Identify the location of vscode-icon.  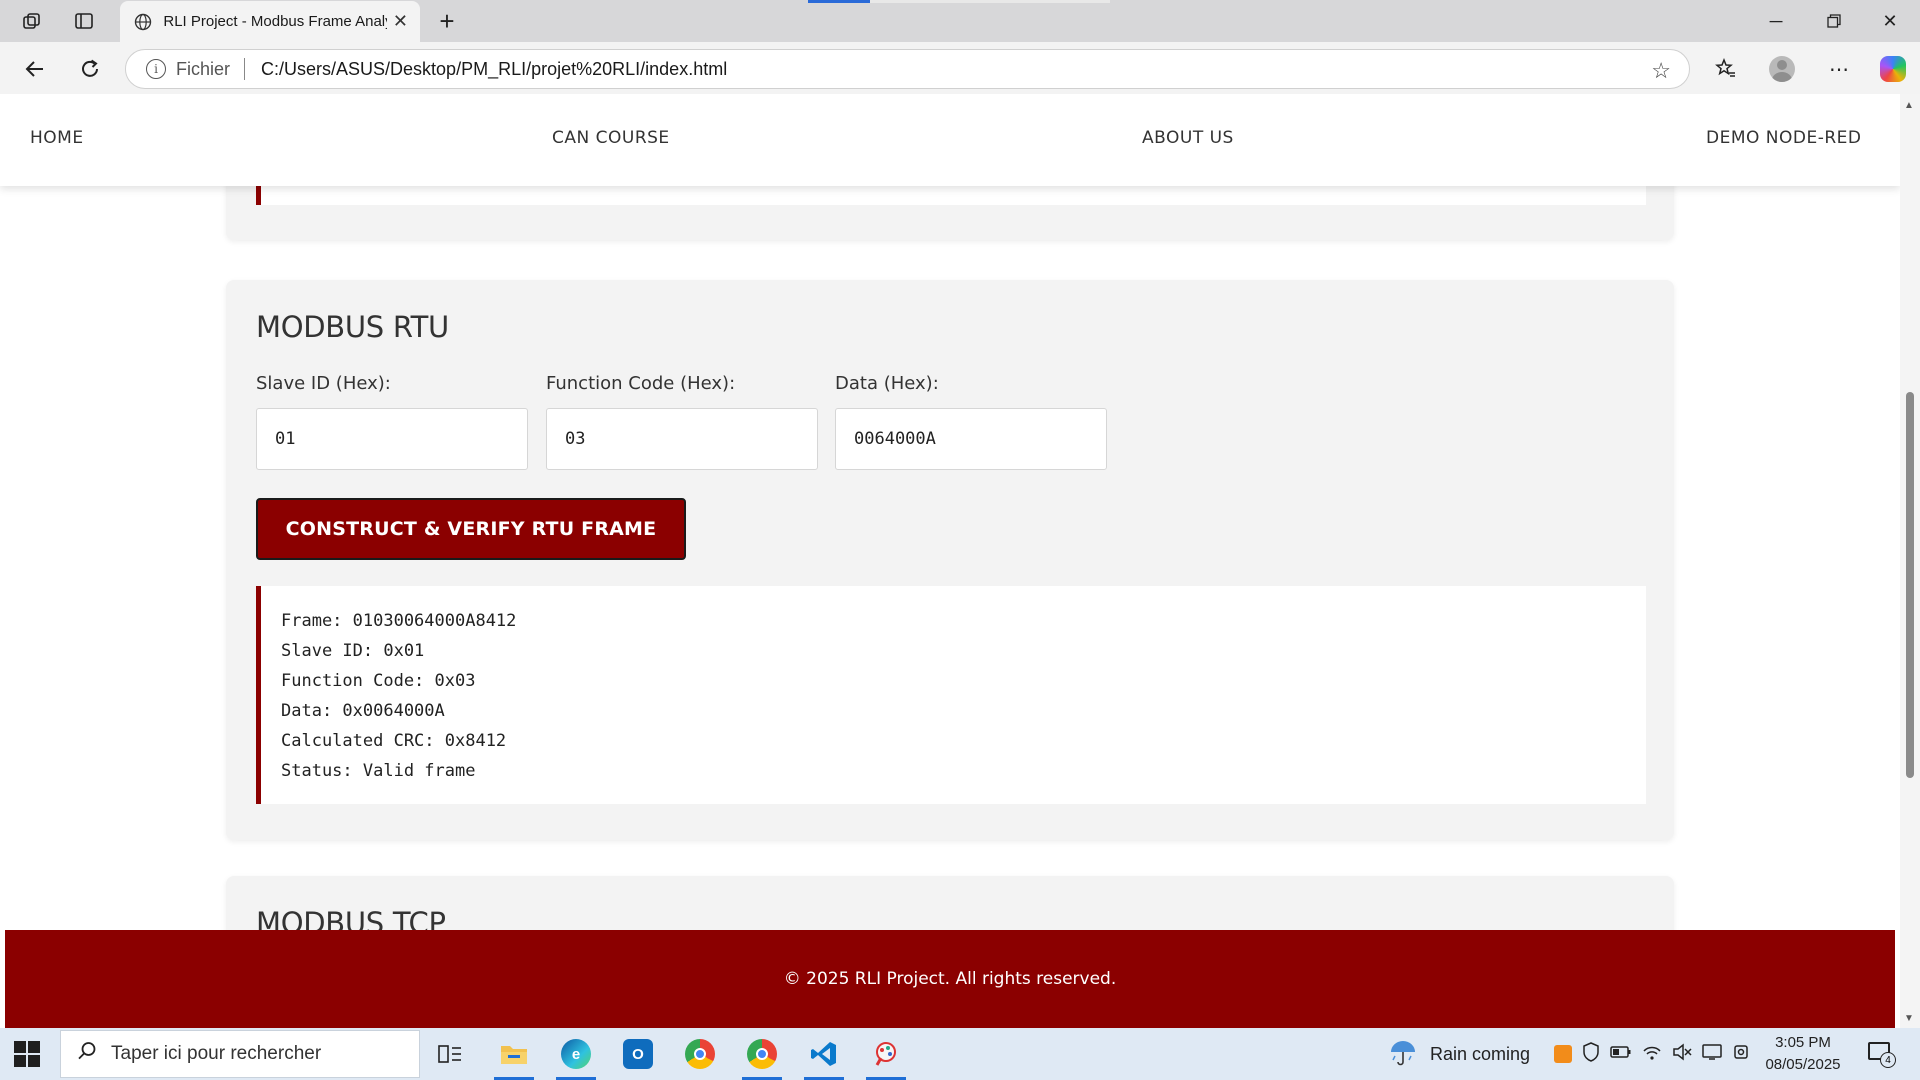
(824, 1057).